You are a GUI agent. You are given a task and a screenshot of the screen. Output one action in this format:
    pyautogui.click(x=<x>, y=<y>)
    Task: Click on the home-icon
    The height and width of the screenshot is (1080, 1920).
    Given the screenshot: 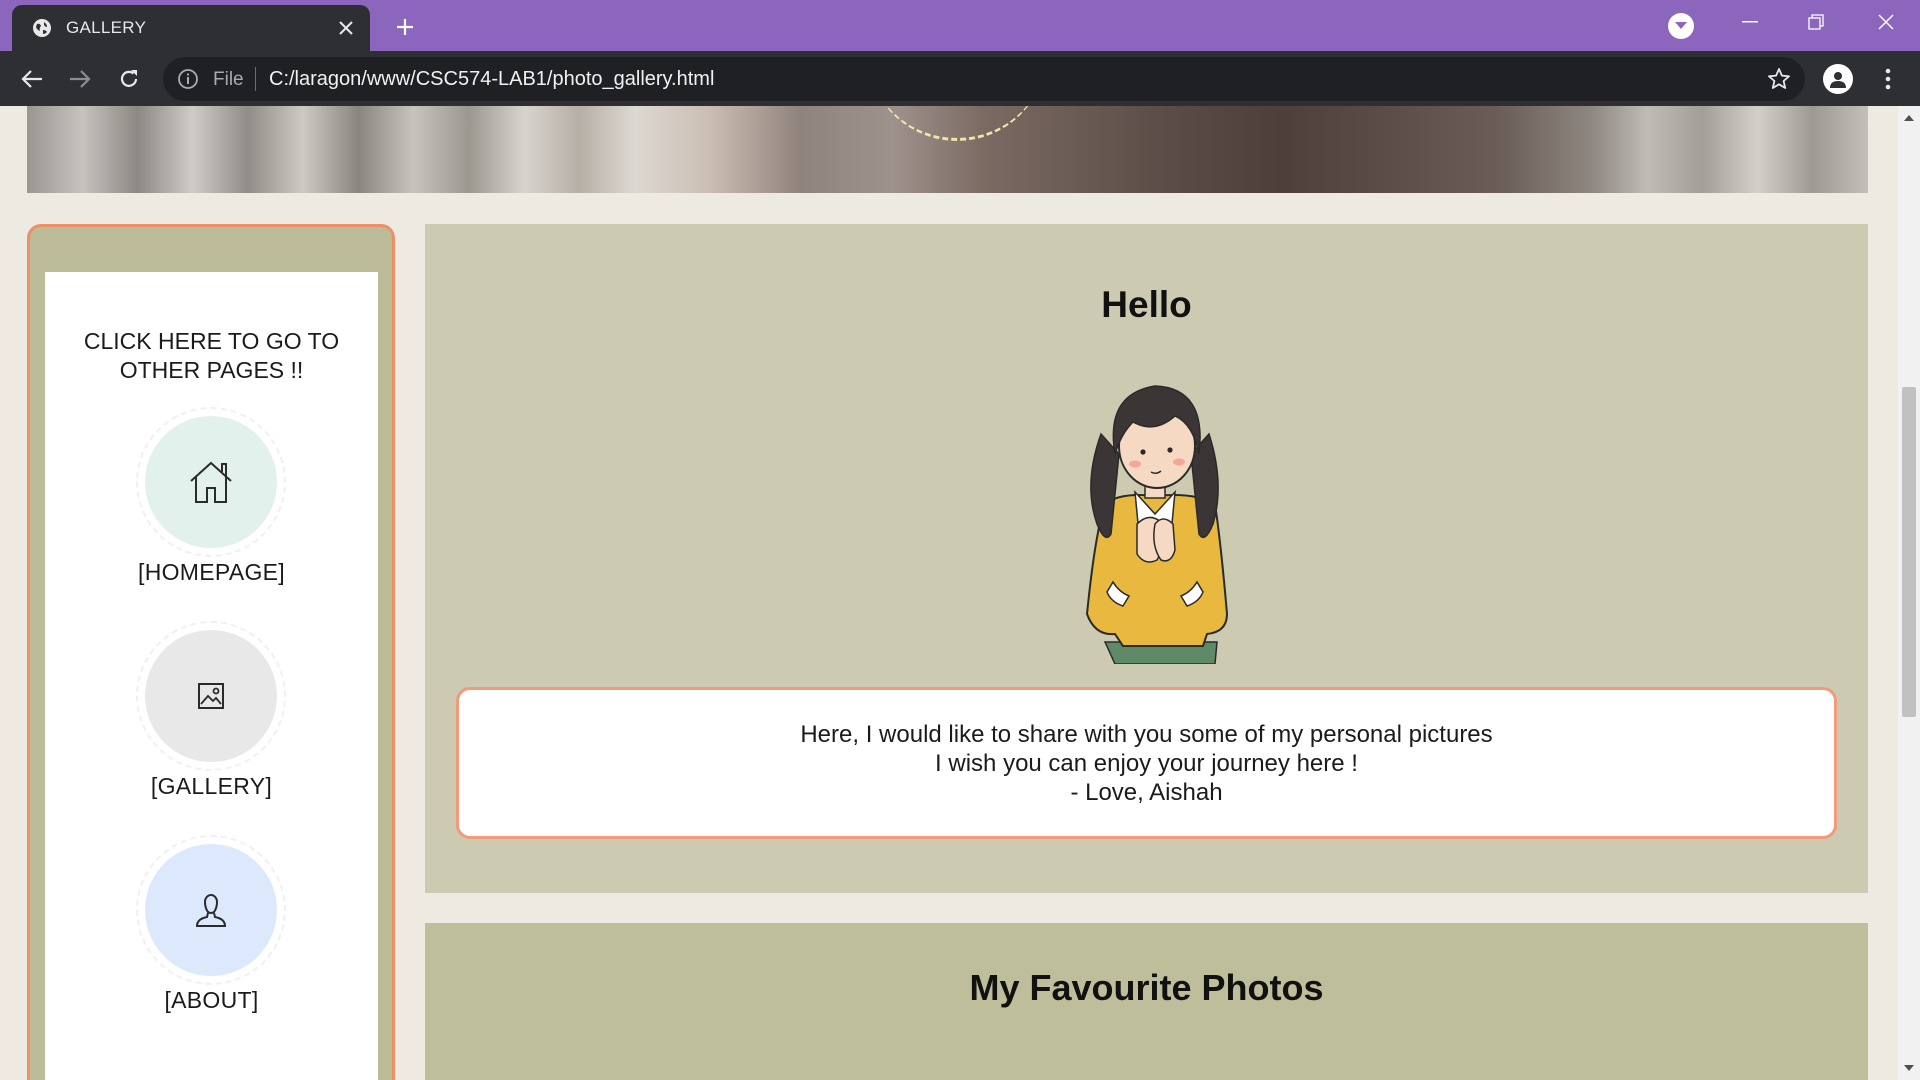 What is the action you would take?
    pyautogui.click(x=211, y=482)
    